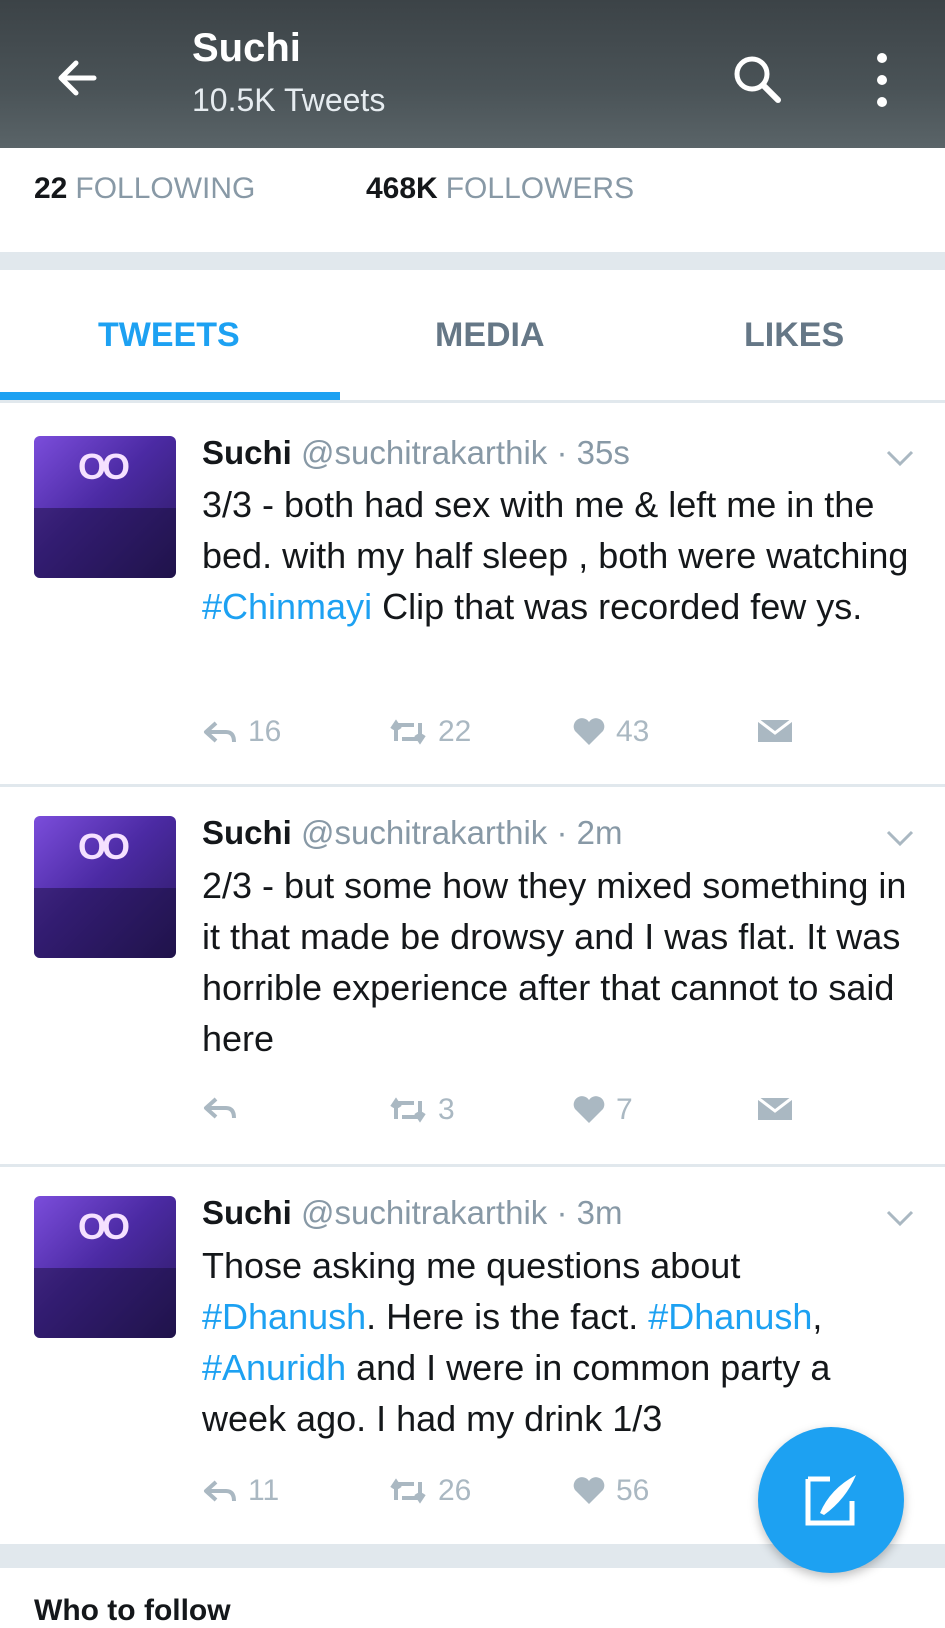  Describe the element at coordinates (540, 188) in the screenshot. I see `followers-label: FOLLOWERS` at that location.